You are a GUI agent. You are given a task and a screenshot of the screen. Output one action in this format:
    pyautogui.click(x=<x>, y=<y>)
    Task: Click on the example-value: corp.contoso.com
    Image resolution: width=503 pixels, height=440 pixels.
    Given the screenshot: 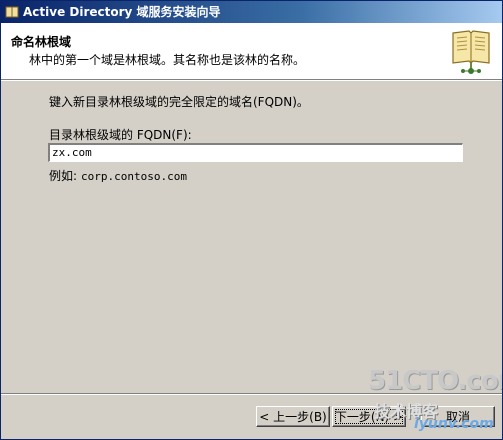 What is the action you would take?
    pyautogui.click(x=134, y=176)
    